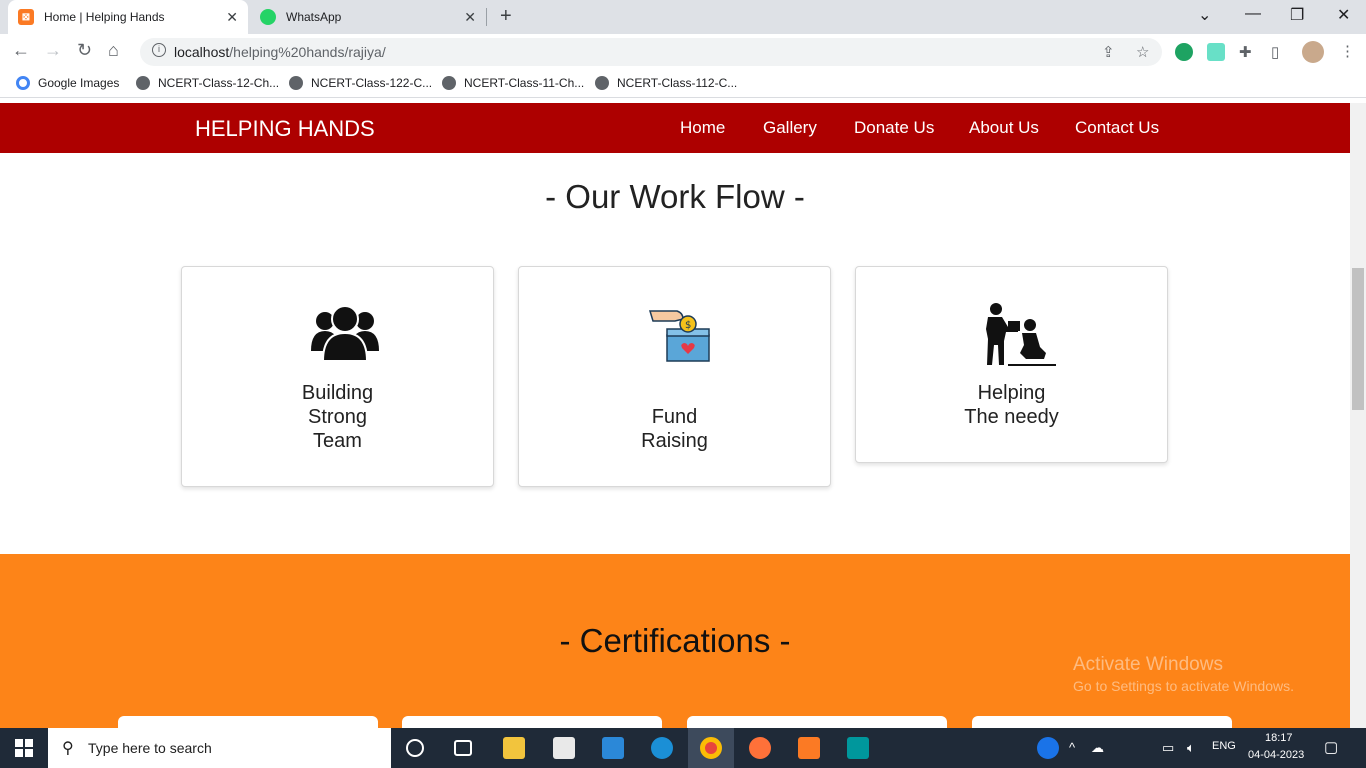 The width and height of the screenshot is (1366, 768). I want to click on new-tab-button: +, so click(506, 16).